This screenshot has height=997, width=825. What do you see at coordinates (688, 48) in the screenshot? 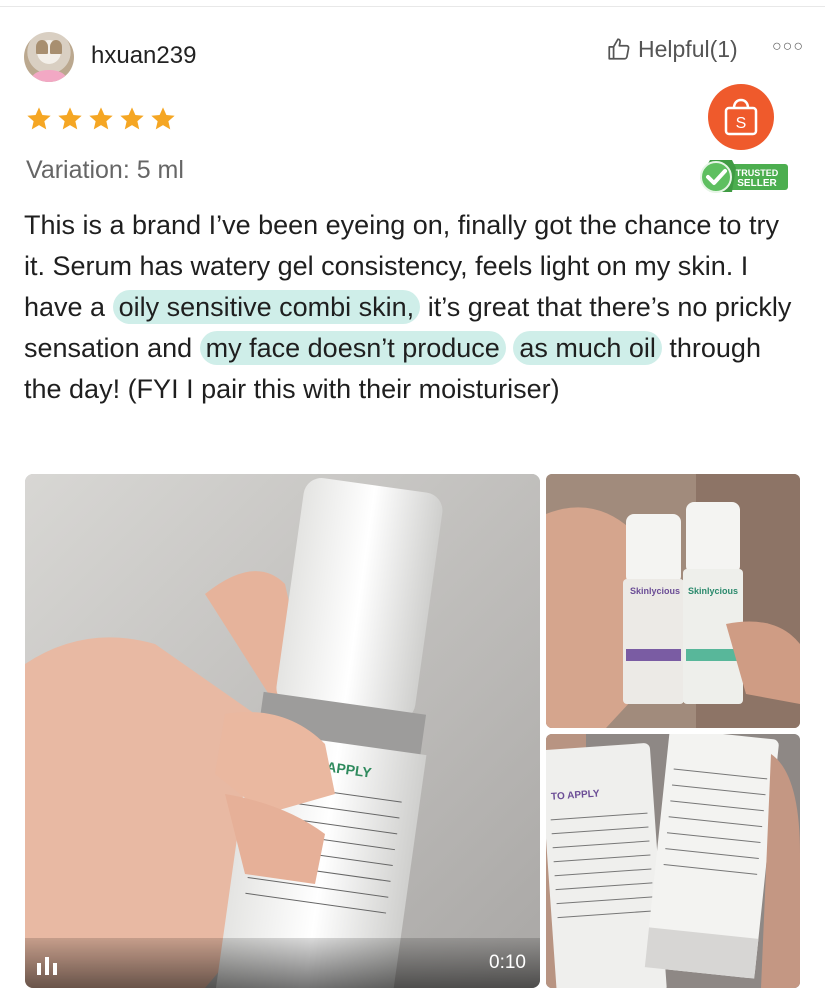
I see `helpful-label: Helpful(1)` at bounding box center [688, 48].